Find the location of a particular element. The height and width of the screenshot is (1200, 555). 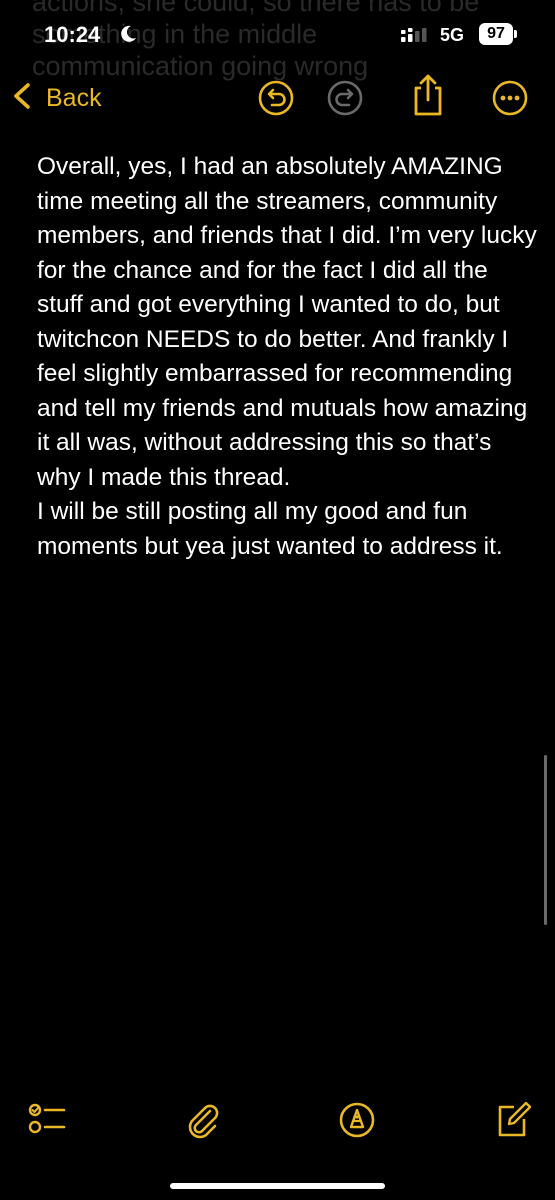

home-indicator is located at coordinates (277, 1186).